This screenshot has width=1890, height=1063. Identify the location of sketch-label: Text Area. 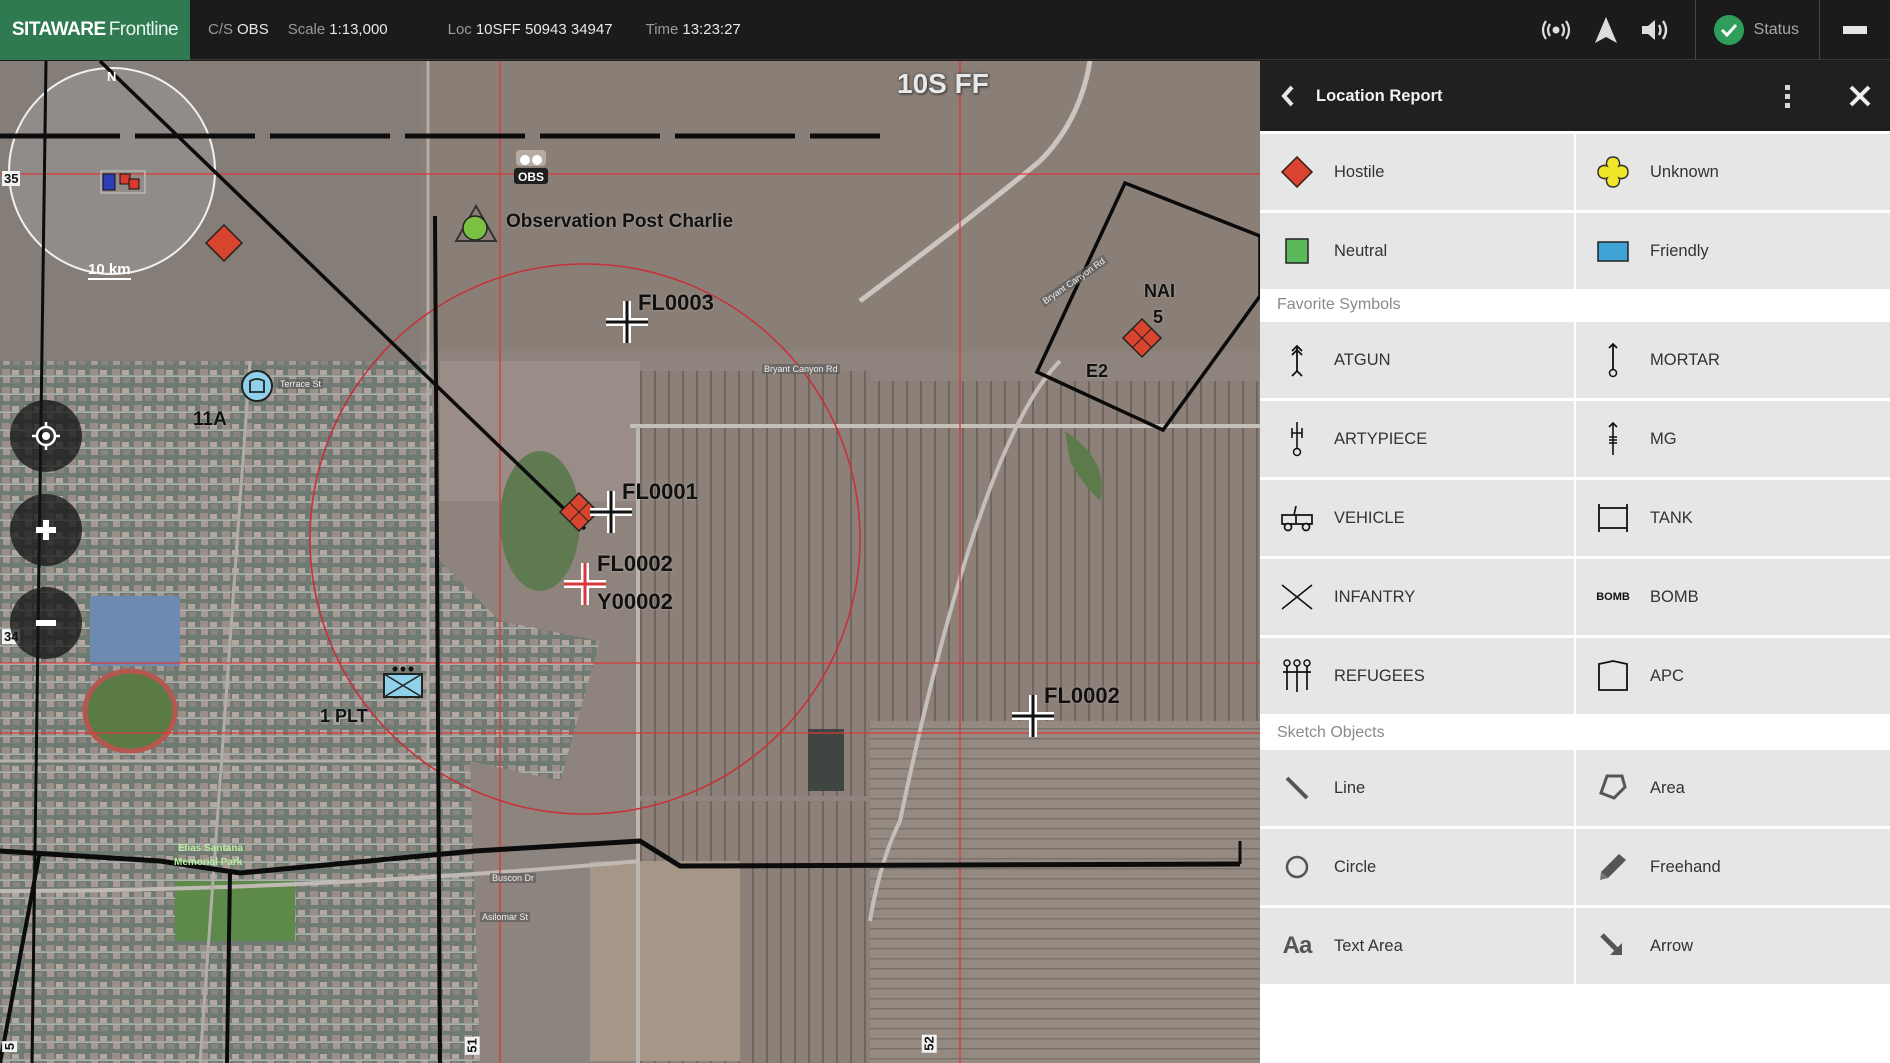
(1368, 945).